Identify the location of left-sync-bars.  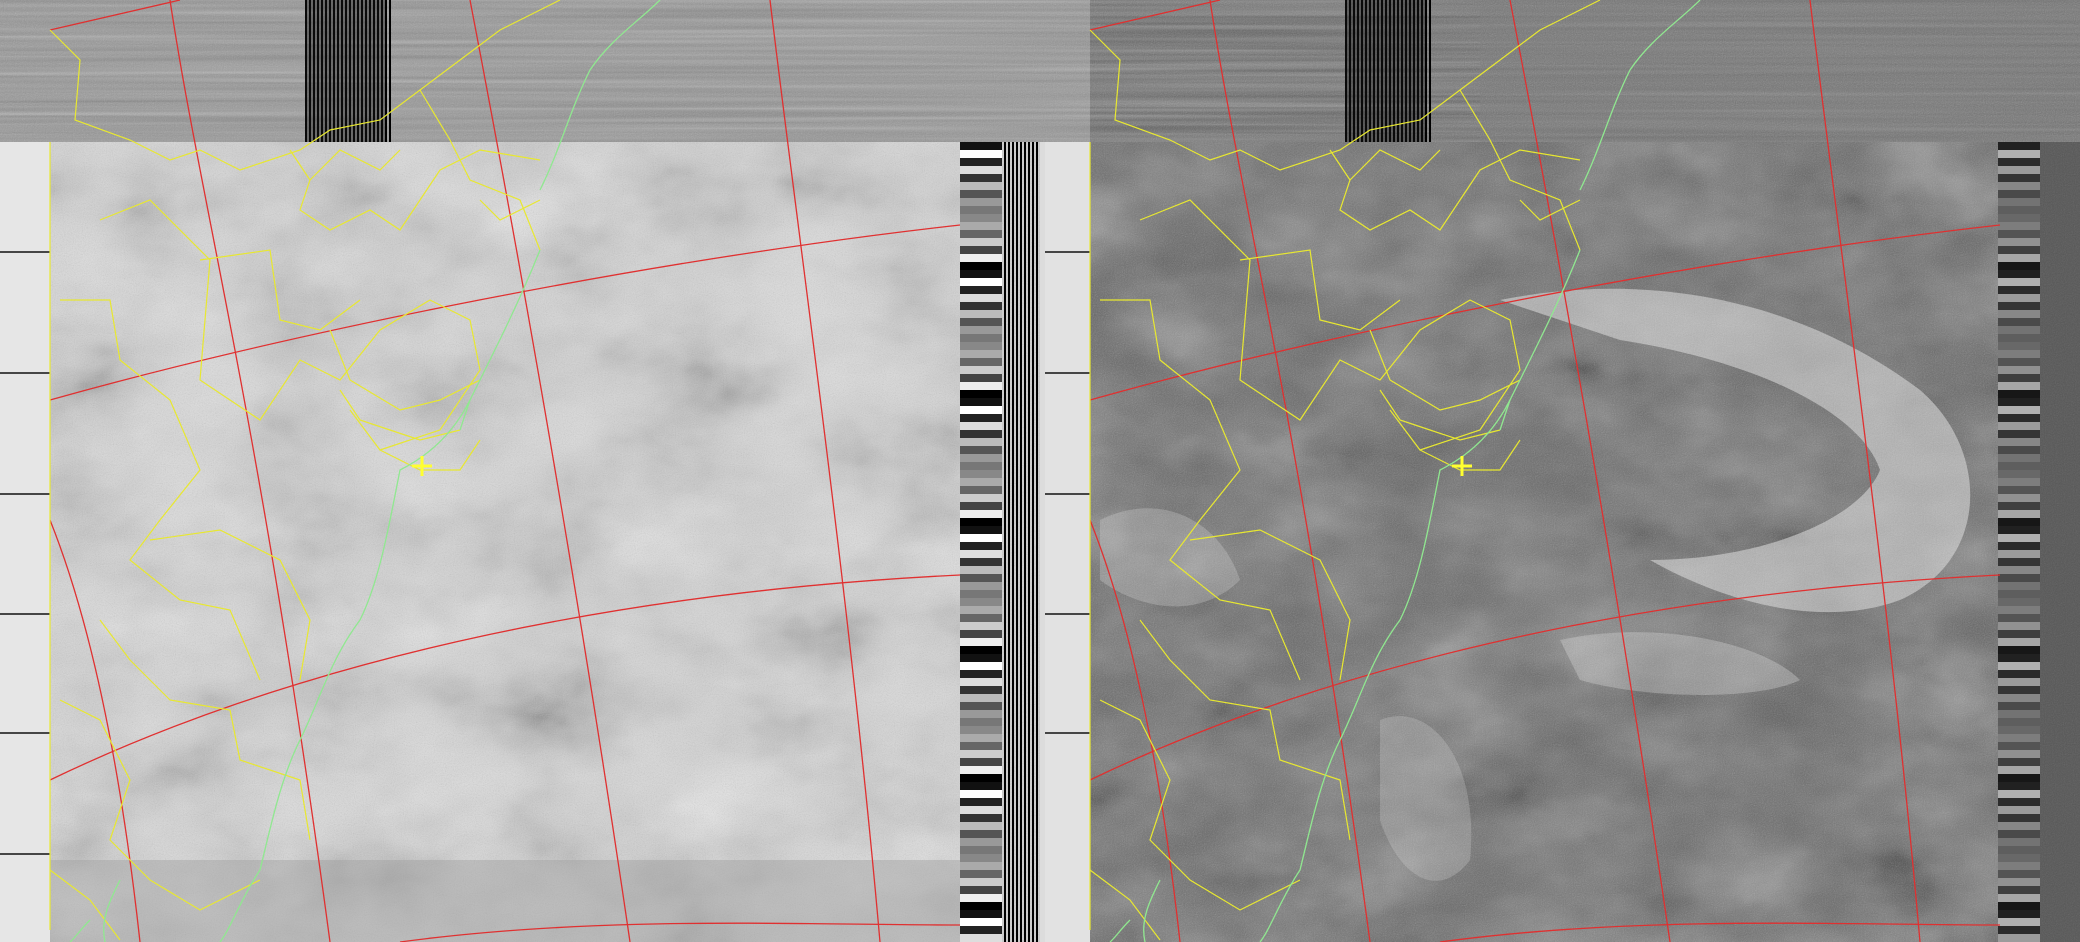
(1021, 542).